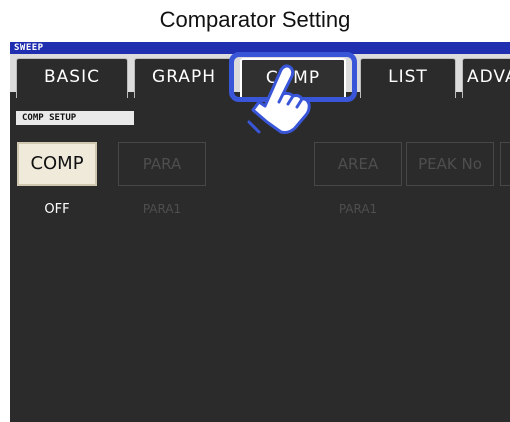  Describe the element at coordinates (255, 19) in the screenshot. I see `page-title: Comparator Setting` at that location.